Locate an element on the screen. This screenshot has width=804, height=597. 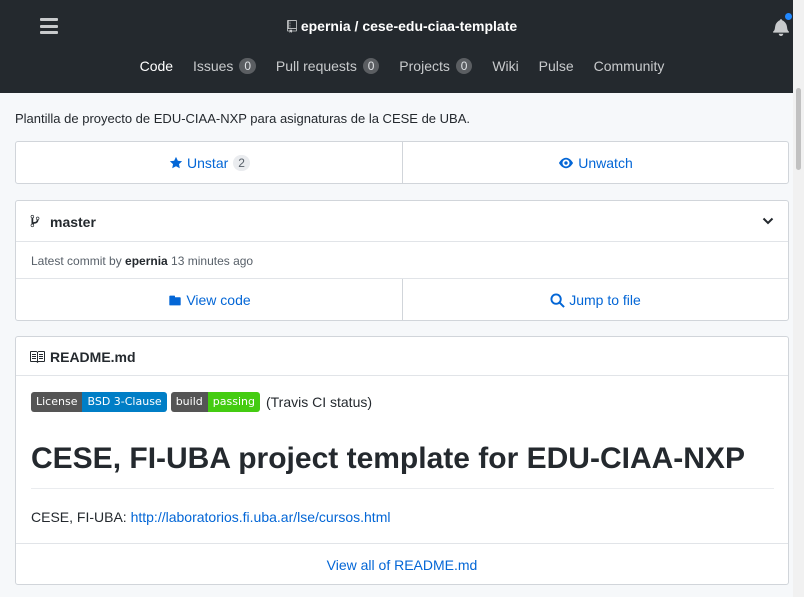
tab-issues: Issues 0 is located at coordinates (224, 66).